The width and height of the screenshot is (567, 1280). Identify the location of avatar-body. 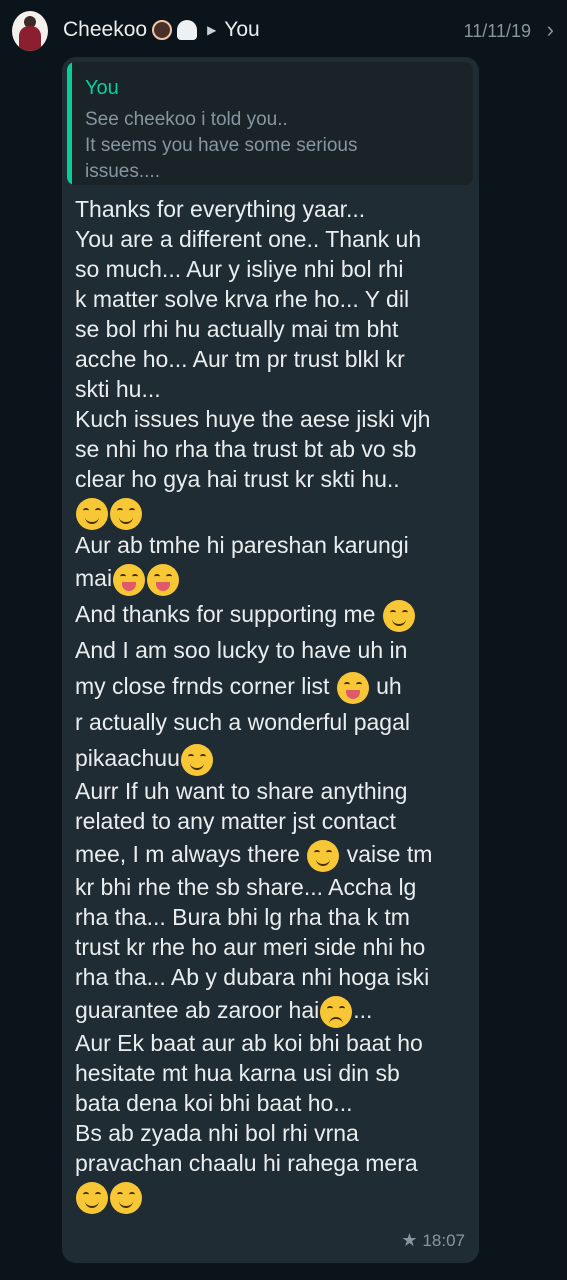
(30, 38).